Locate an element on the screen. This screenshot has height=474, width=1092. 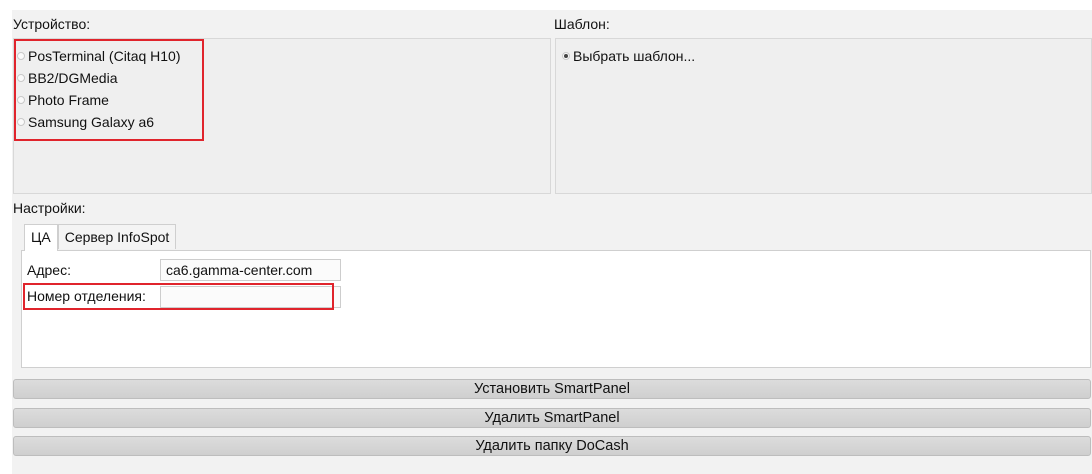
device-option-bb2: BB2/DGMedia is located at coordinates (99, 78).